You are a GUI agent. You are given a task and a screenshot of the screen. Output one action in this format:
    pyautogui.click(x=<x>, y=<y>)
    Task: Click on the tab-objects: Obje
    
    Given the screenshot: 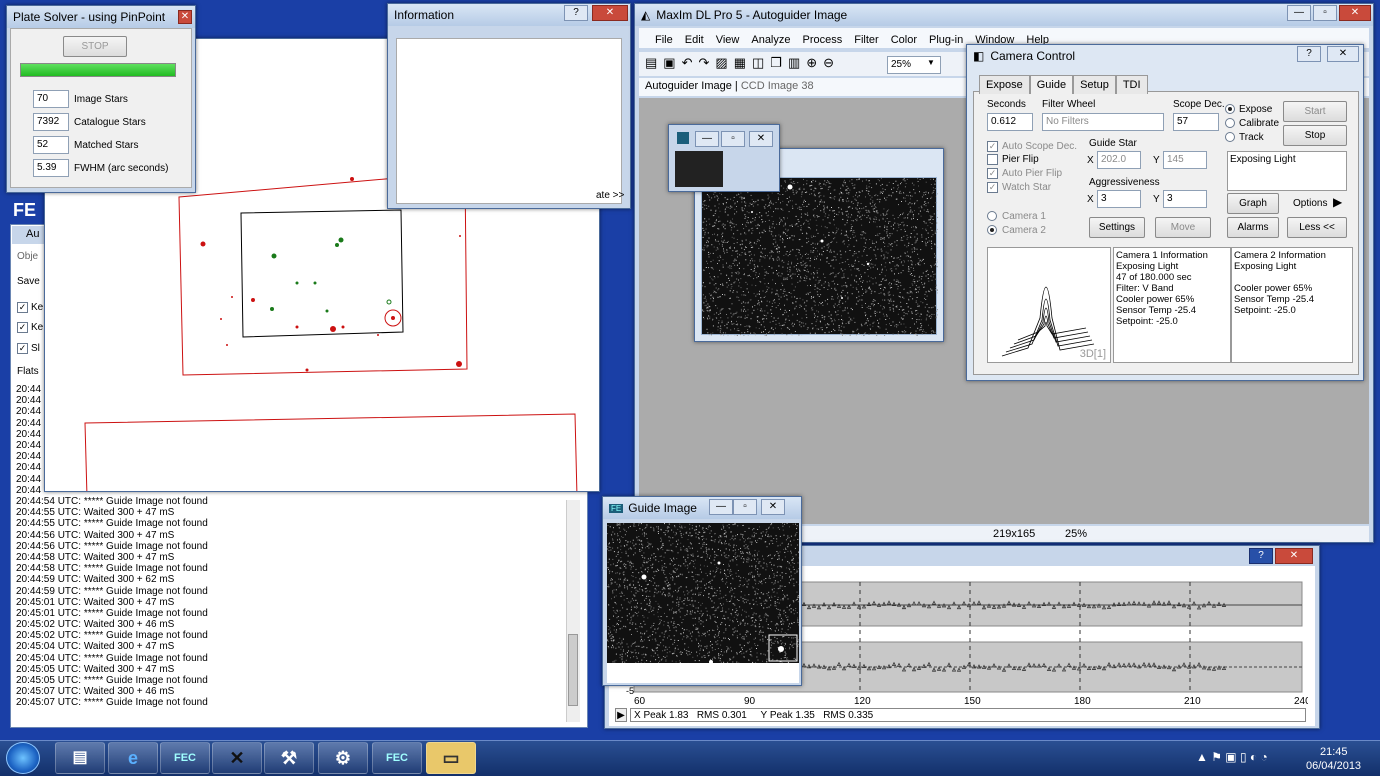 What is the action you would take?
    pyautogui.click(x=27, y=256)
    